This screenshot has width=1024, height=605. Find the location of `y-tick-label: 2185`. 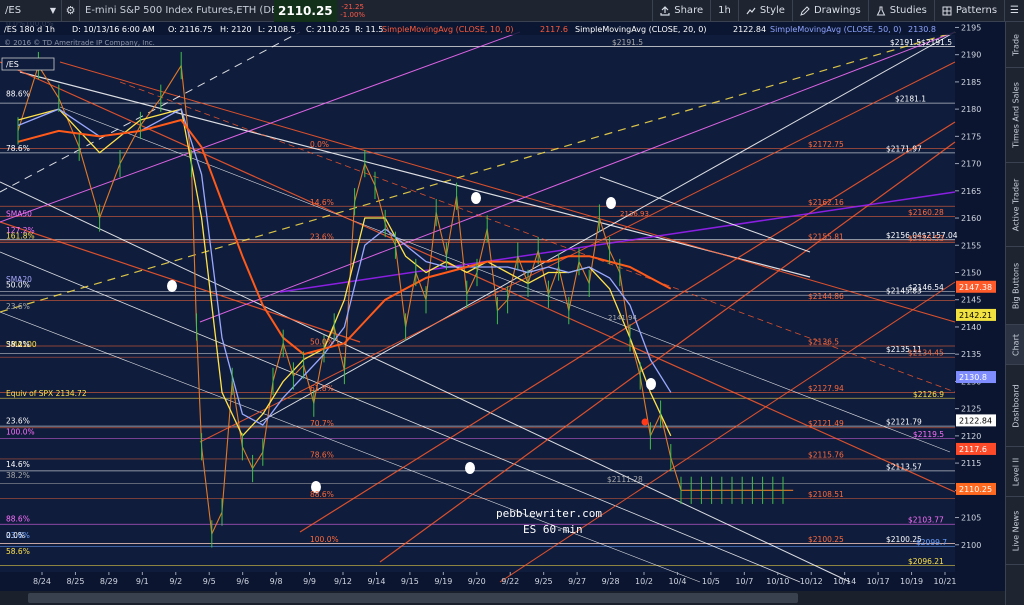

y-tick-label: 2185 is located at coordinates (971, 82).